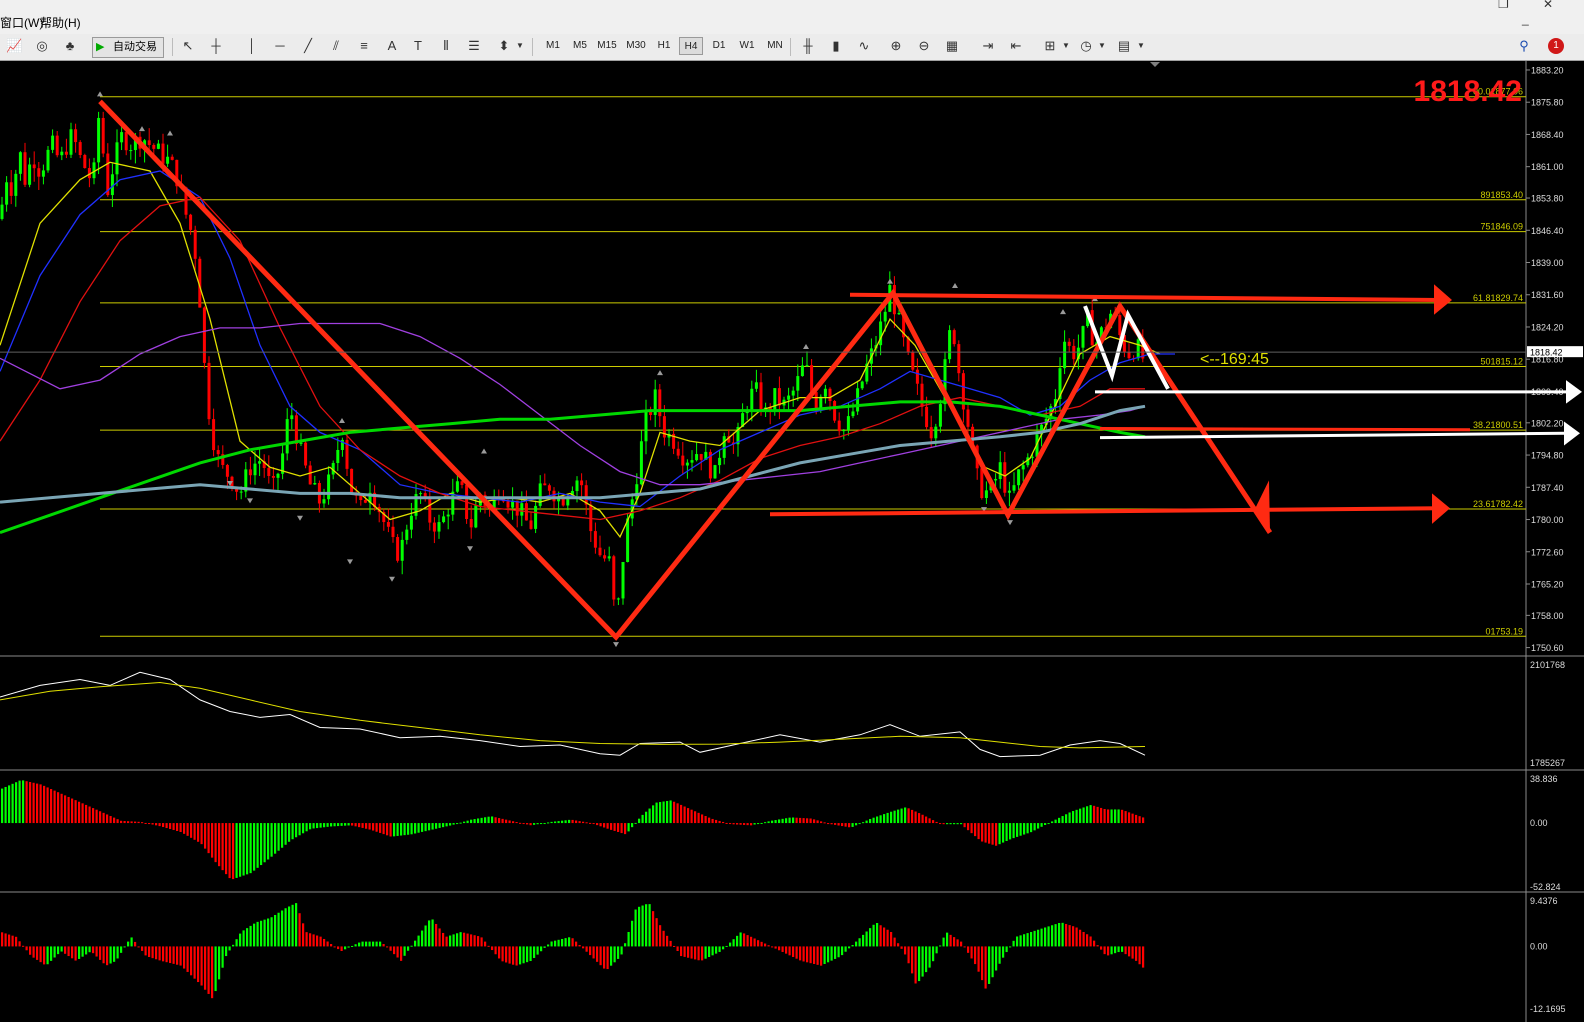 The height and width of the screenshot is (1022, 1584). Describe the element at coordinates (1016, 46) in the screenshot. I see `chart-shift-icon: ⇤` at that location.